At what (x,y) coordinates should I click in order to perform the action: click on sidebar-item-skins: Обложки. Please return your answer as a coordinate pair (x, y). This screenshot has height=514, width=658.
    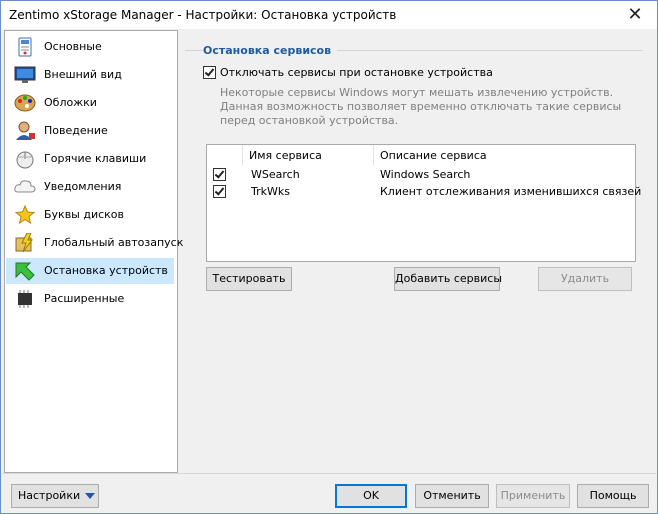
    Looking at the image, I should click on (90, 103).